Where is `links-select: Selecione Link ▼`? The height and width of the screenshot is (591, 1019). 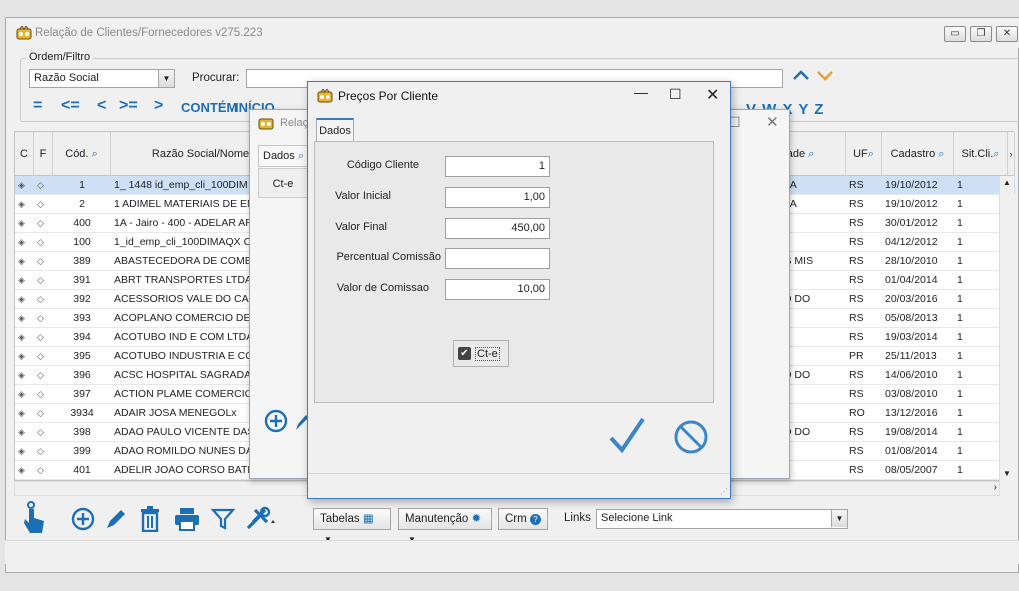
links-select: Selecione Link ▼ is located at coordinates (722, 519).